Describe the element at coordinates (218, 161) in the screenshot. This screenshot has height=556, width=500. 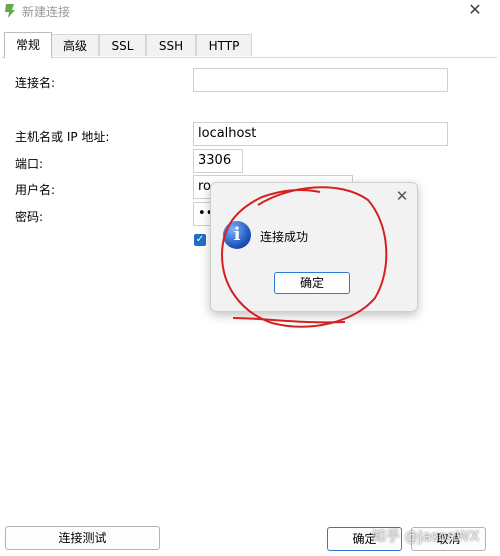
I see `port-field: 3306` at that location.